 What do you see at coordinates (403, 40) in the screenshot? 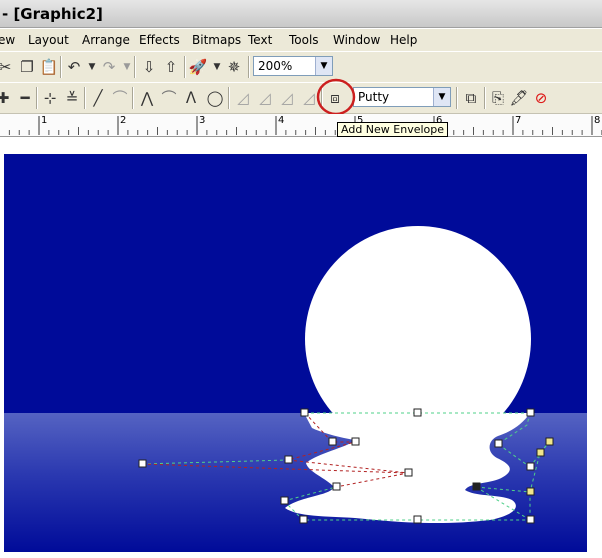
I see `menu-help: Help` at bounding box center [403, 40].